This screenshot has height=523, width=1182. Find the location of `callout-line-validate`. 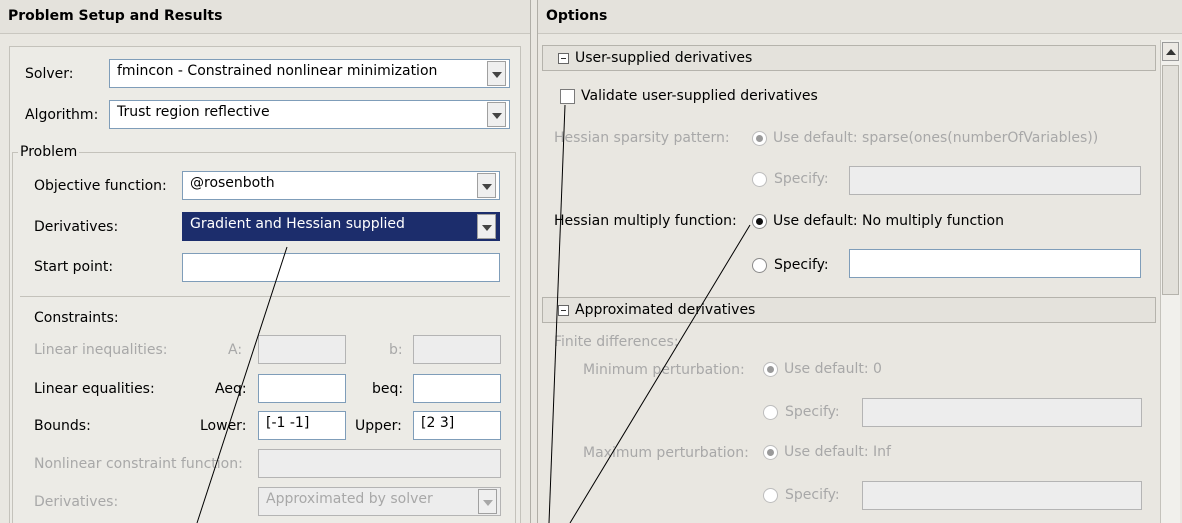

callout-line-validate is located at coordinates (557, 313).